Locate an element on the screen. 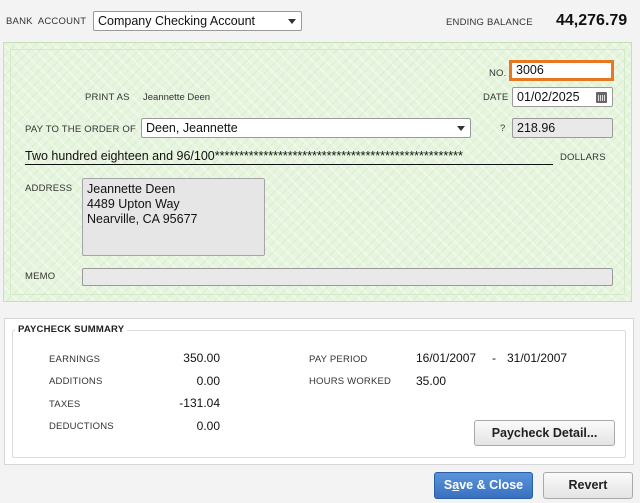 The image size is (640, 503). address-line: Nearville, CA 95677 is located at coordinates (142, 219).